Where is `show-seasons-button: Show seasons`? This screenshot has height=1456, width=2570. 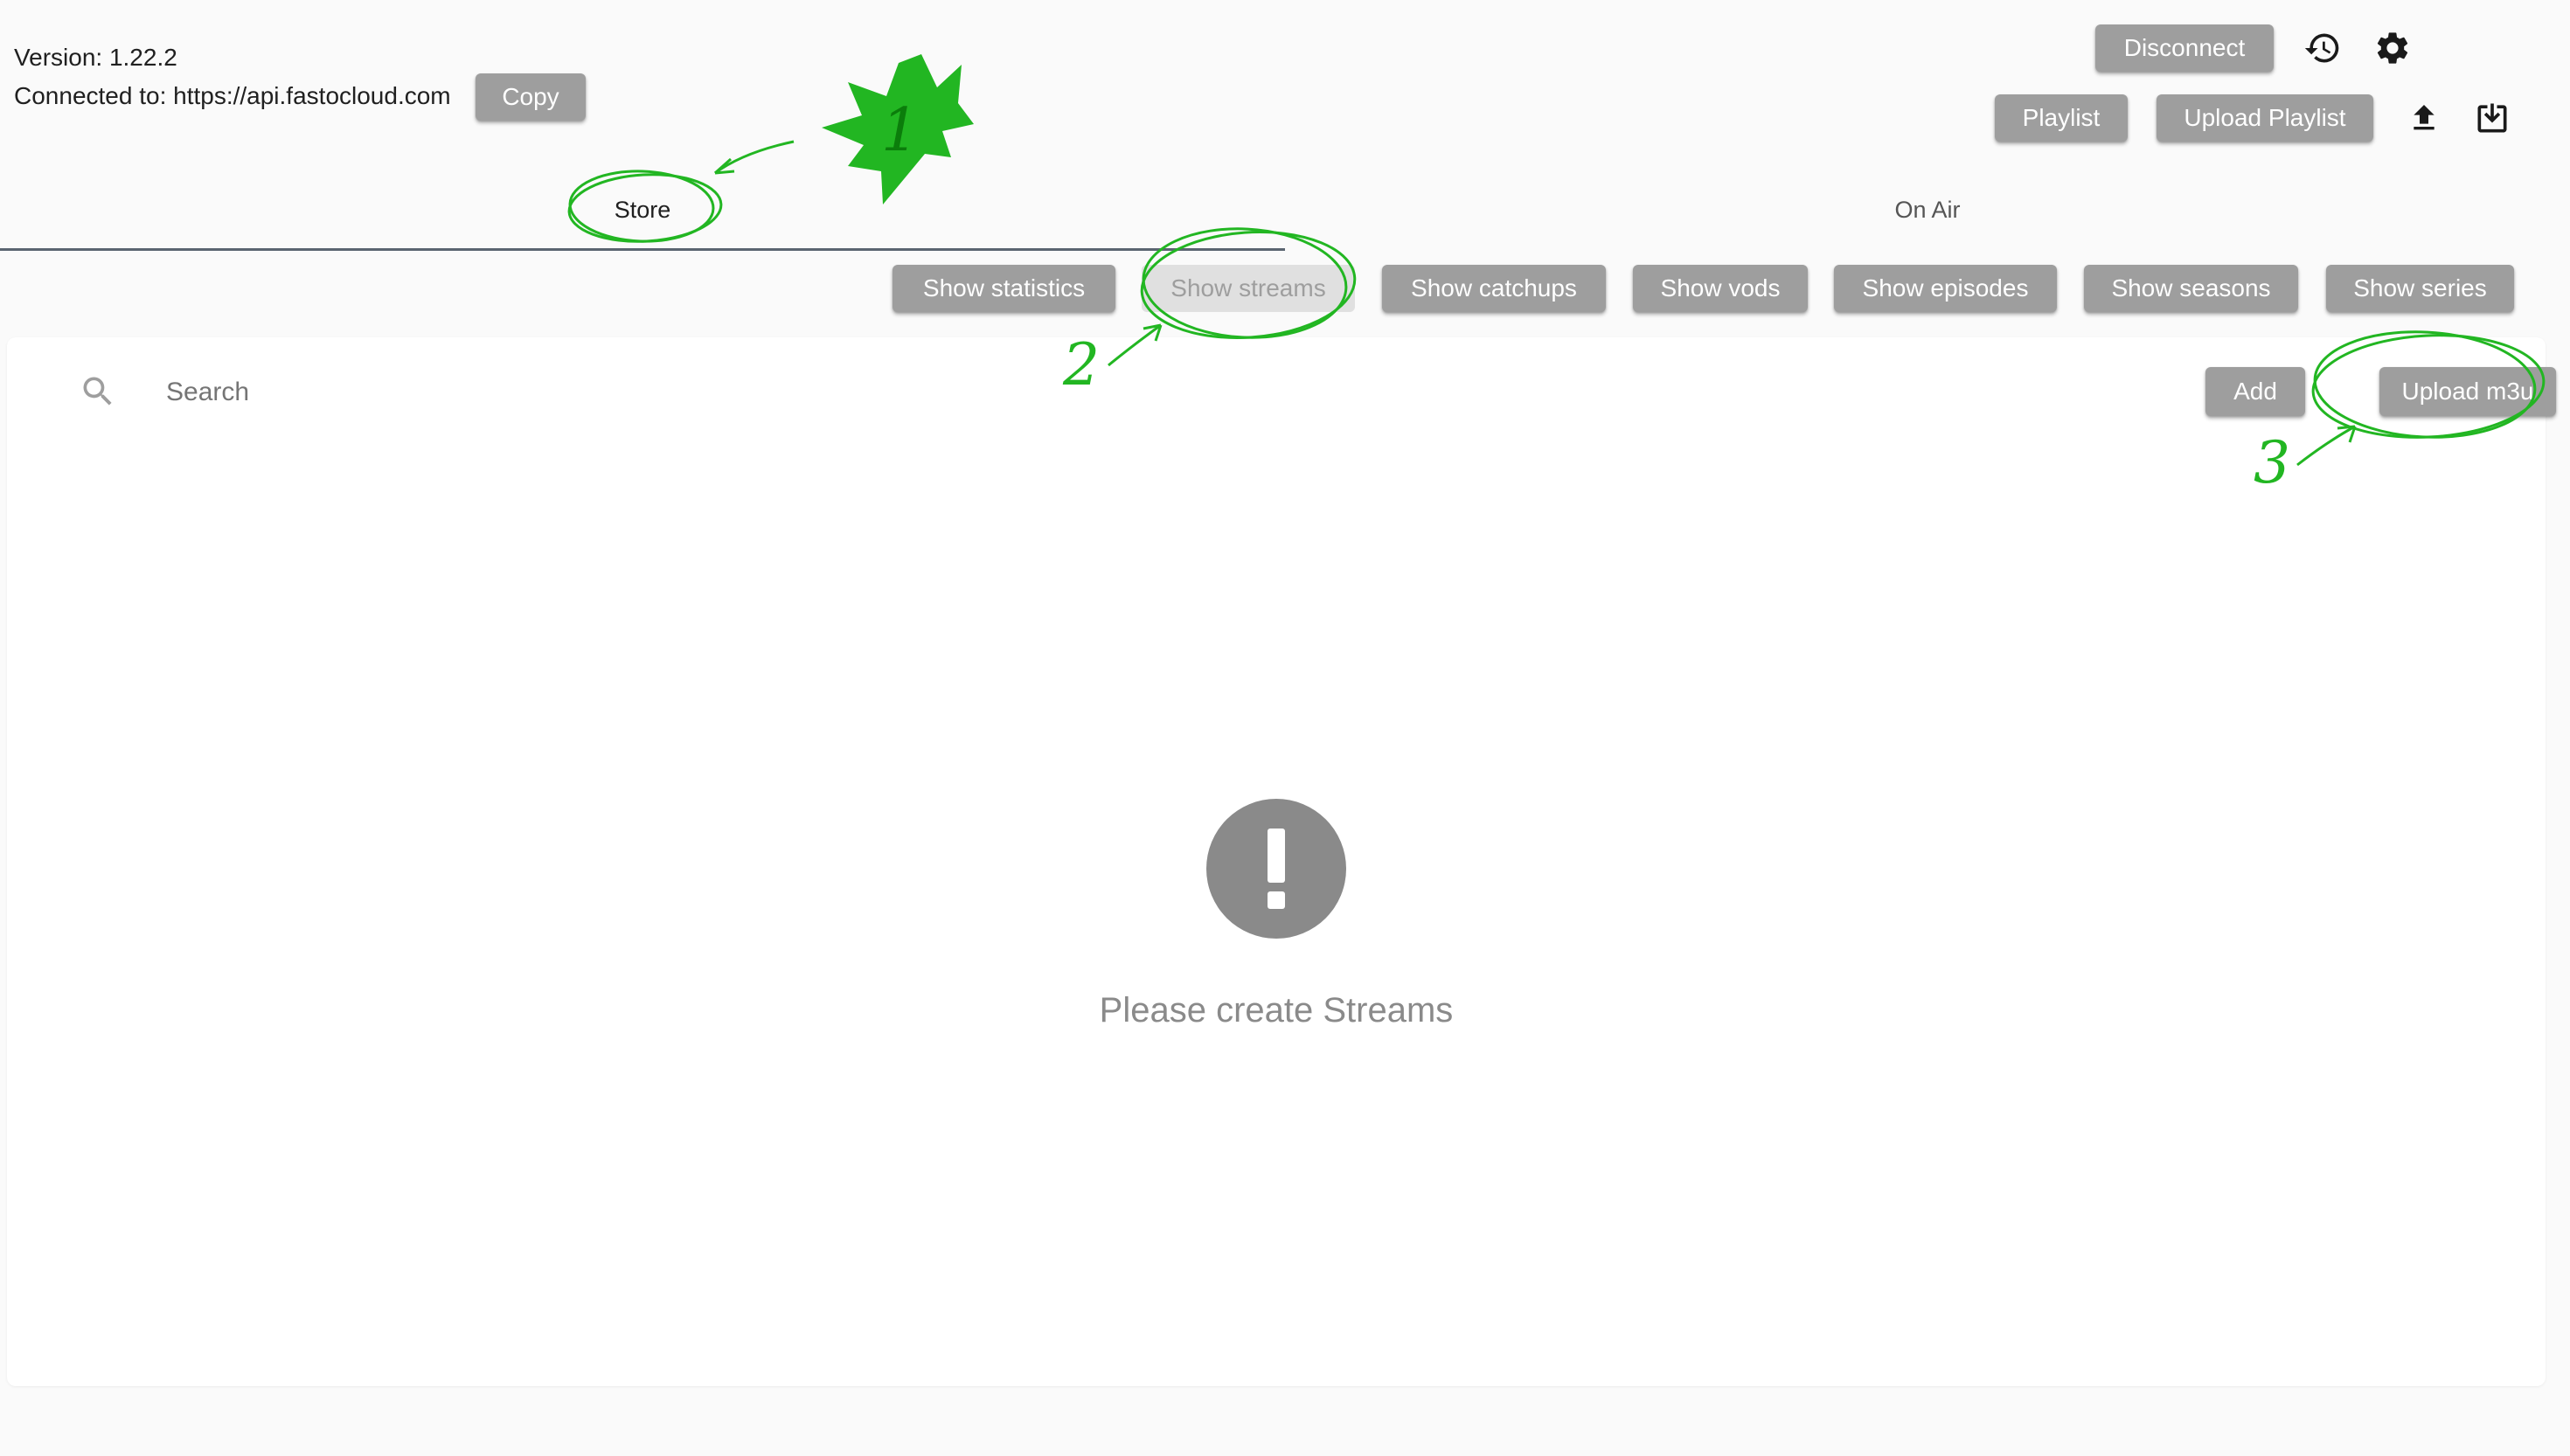 show-seasons-button: Show seasons is located at coordinates (2191, 288).